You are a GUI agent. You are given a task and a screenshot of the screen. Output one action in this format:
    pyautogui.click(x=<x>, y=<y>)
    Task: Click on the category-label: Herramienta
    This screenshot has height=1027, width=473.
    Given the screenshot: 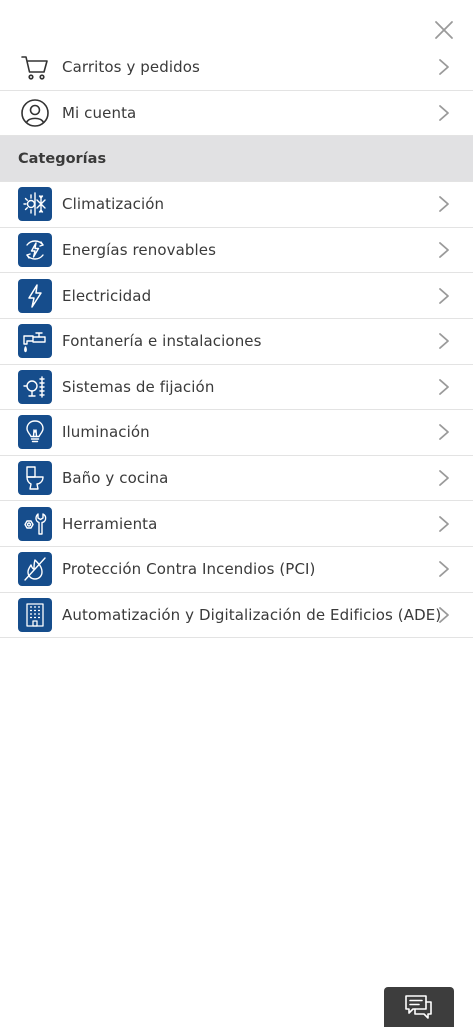 What is the action you would take?
    pyautogui.click(x=110, y=523)
    